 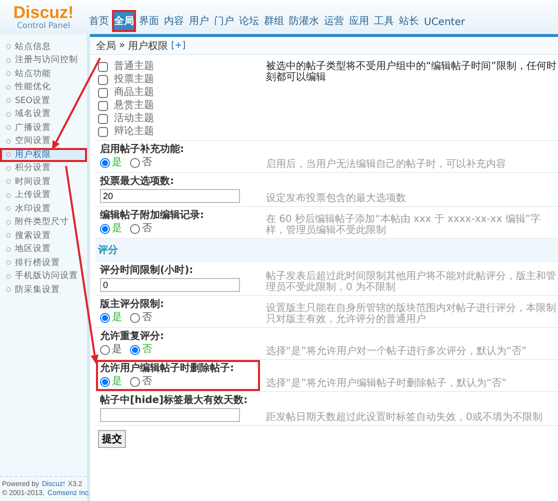 What do you see at coordinates (148, 46) in the screenshot?
I see `breadcrumb-item: 用户权限` at bounding box center [148, 46].